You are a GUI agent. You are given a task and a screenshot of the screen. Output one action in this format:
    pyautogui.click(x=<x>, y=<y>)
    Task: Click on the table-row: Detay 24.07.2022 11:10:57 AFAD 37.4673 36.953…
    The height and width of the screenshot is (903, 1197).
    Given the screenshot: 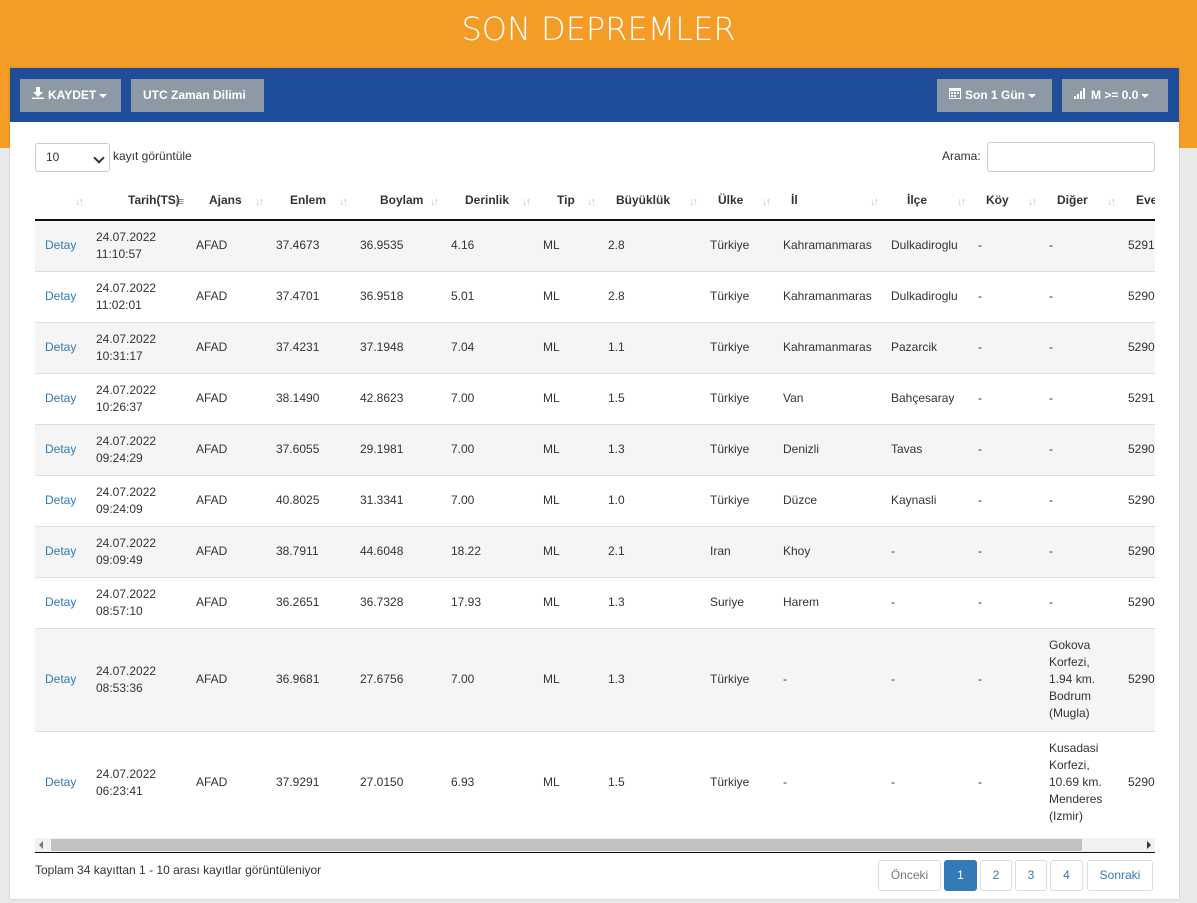 What is the action you would take?
    pyautogui.click(x=595, y=245)
    